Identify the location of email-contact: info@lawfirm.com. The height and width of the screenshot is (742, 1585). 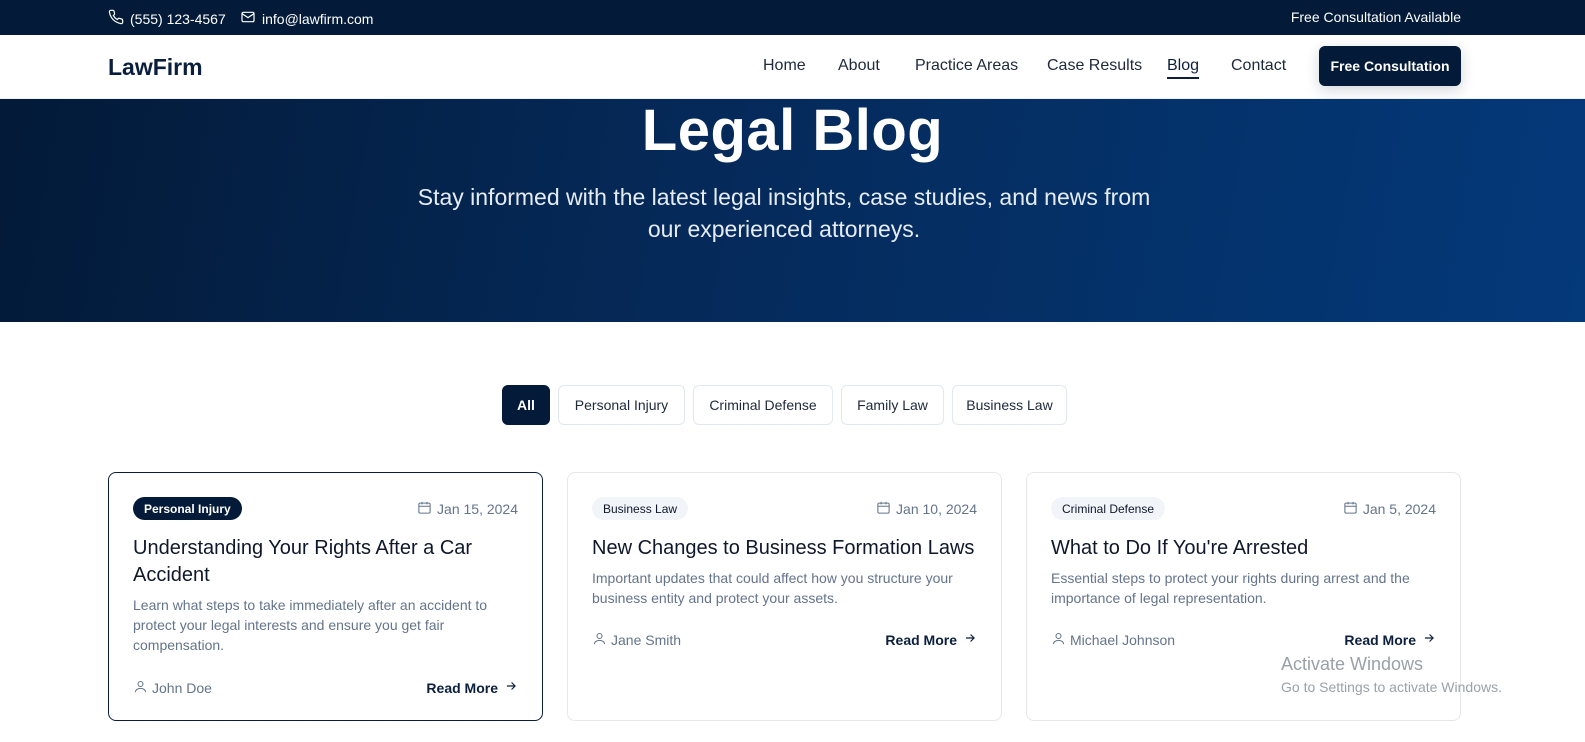
(306, 18).